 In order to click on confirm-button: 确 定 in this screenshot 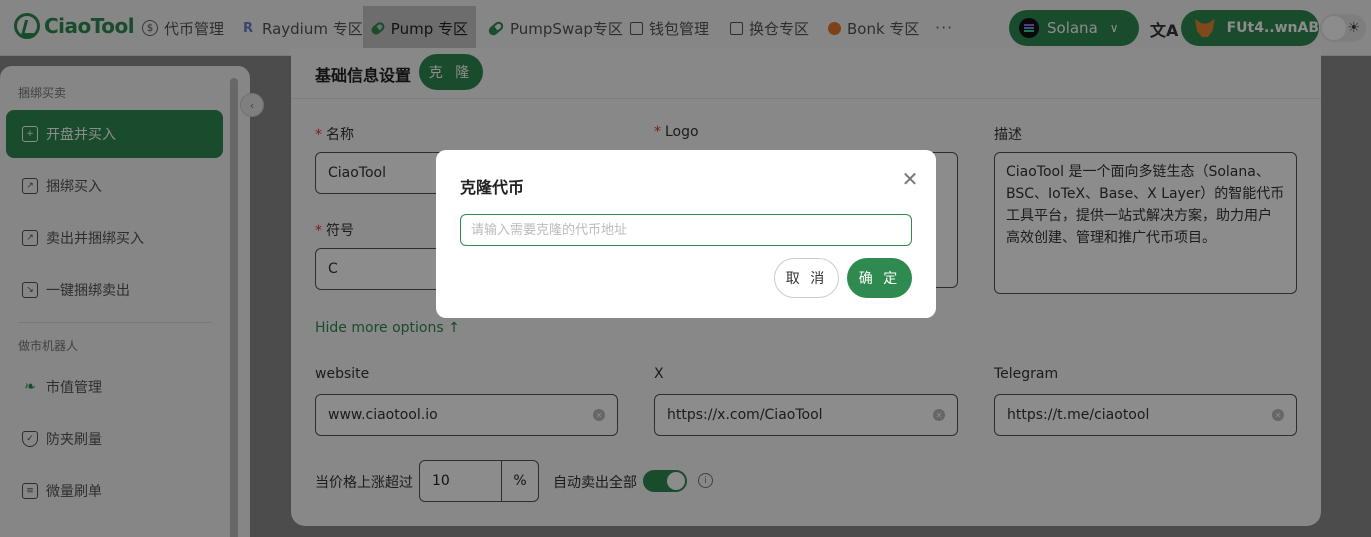, I will do `click(879, 278)`.